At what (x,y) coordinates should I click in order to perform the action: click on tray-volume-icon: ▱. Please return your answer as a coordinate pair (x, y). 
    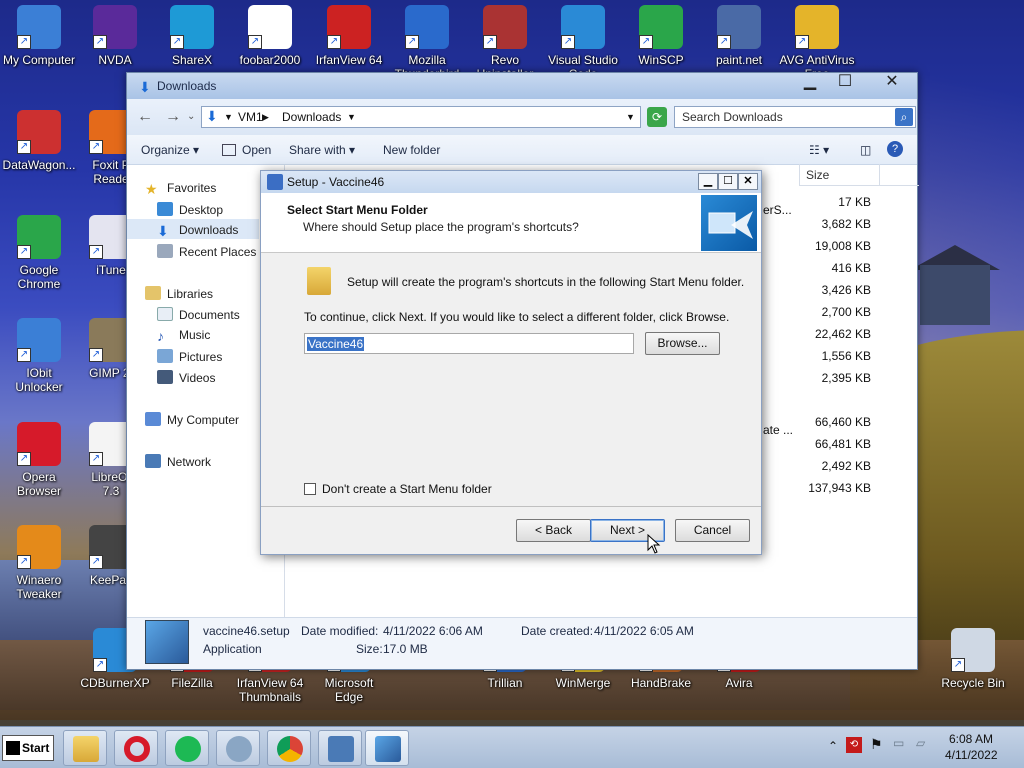
    Looking at the image, I should click on (920, 743).